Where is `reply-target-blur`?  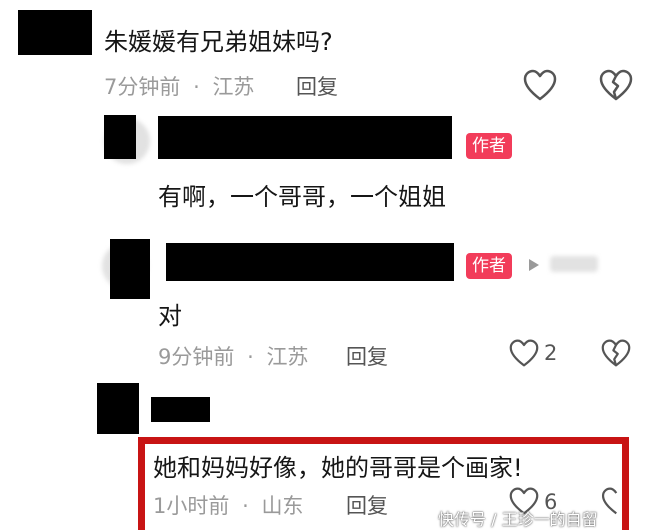
reply-target-blur is located at coordinates (574, 264).